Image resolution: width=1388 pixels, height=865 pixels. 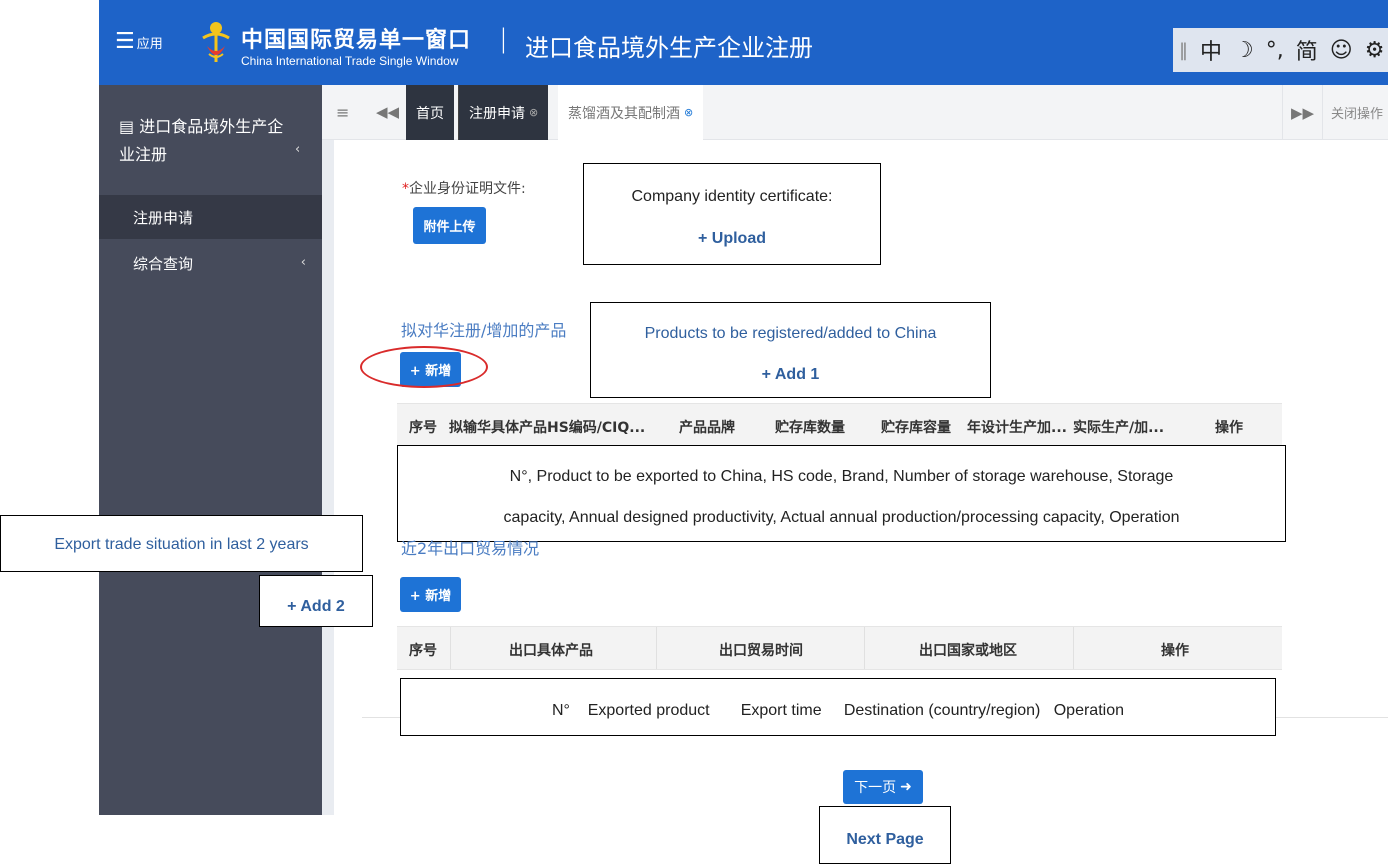 What do you see at coordinates (810, 427) in the screenshot?
I see `column-header: 贮存库数量` at bounding box center [810, 427].